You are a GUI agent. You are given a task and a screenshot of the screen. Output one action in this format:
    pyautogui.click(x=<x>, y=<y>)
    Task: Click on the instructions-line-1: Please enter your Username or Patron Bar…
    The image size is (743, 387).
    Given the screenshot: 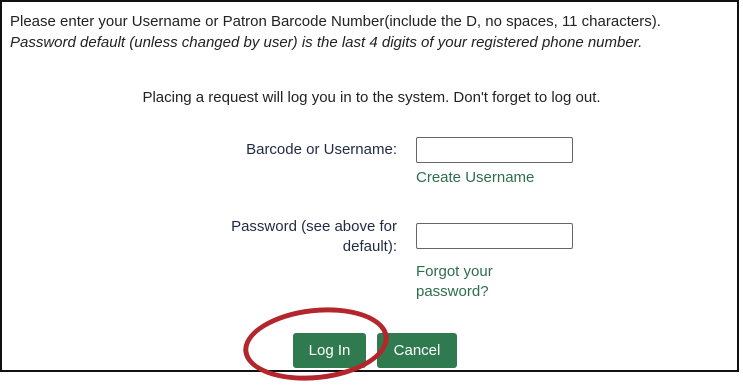 What is the action you would take?
    pyautogui.click(x=335, y=21)
    